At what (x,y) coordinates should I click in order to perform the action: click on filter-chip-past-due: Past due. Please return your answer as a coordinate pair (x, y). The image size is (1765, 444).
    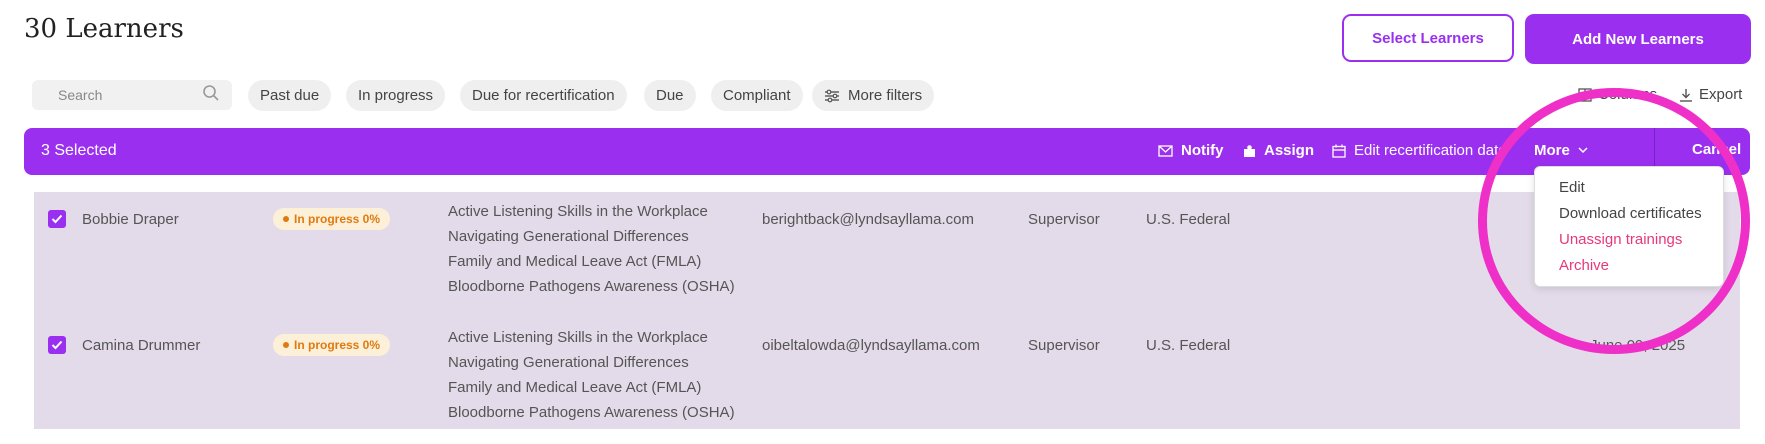
    Looking at the image, I should click on (290, 95).